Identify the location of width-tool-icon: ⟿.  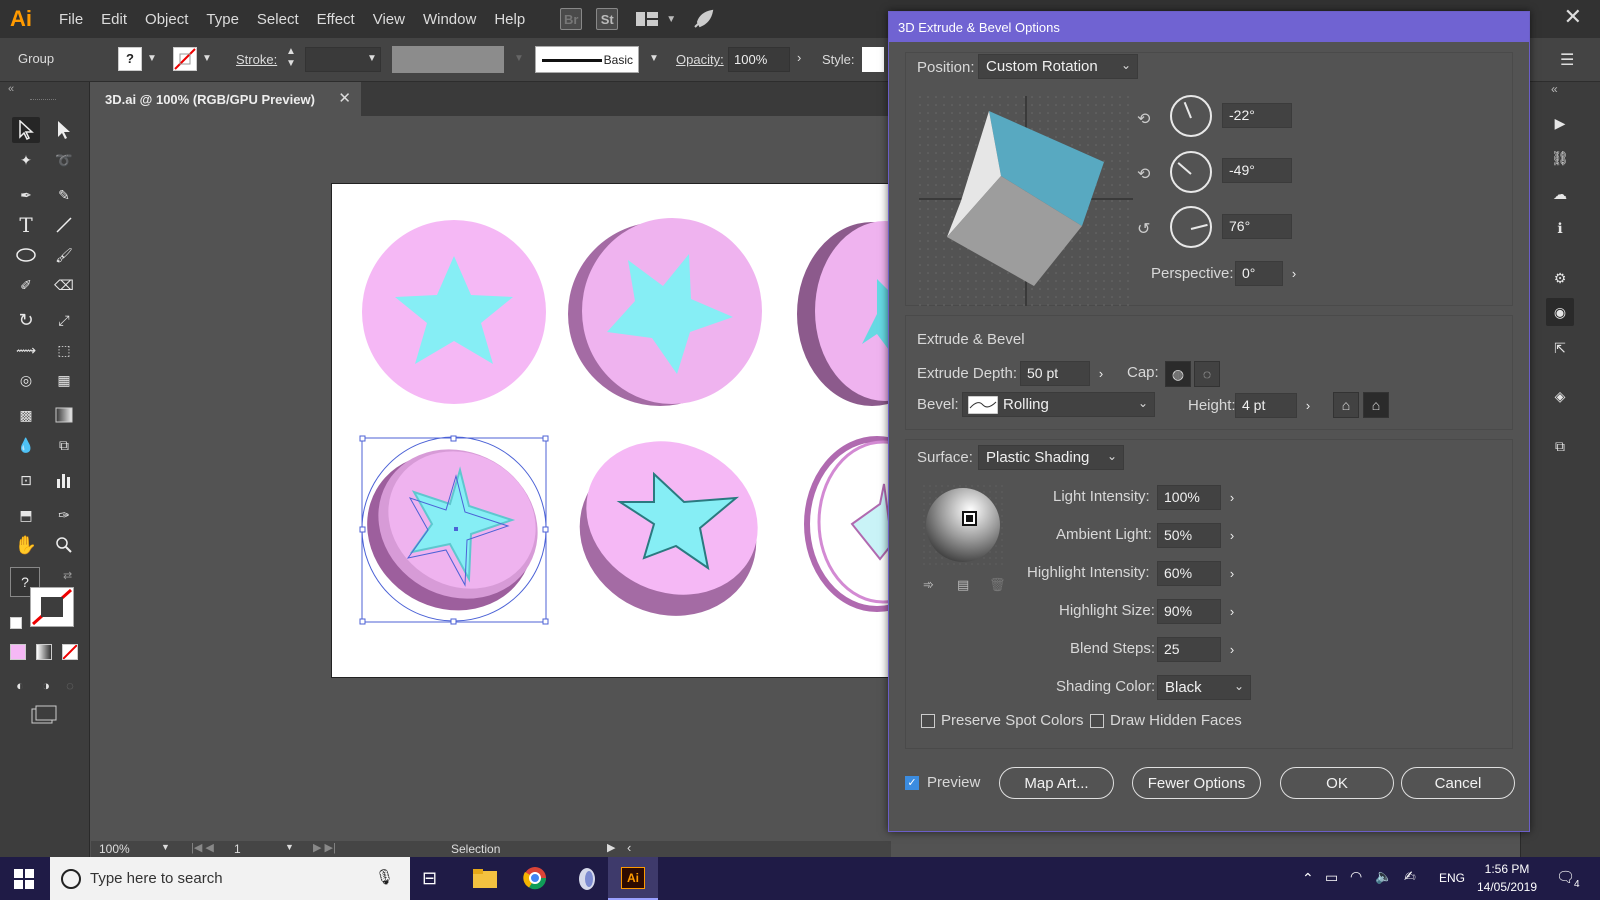
(26, 350).